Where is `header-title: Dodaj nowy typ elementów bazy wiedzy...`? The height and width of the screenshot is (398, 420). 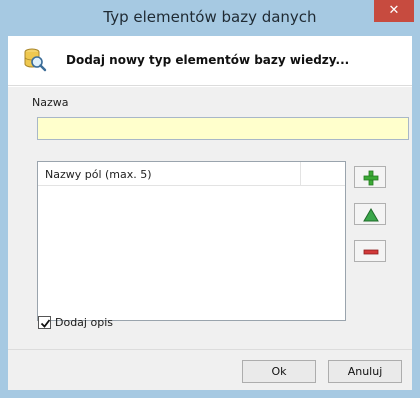
header-title: Dodaj nowy typ elementów bazy wiedzy... is located at coordinates (208, 60).